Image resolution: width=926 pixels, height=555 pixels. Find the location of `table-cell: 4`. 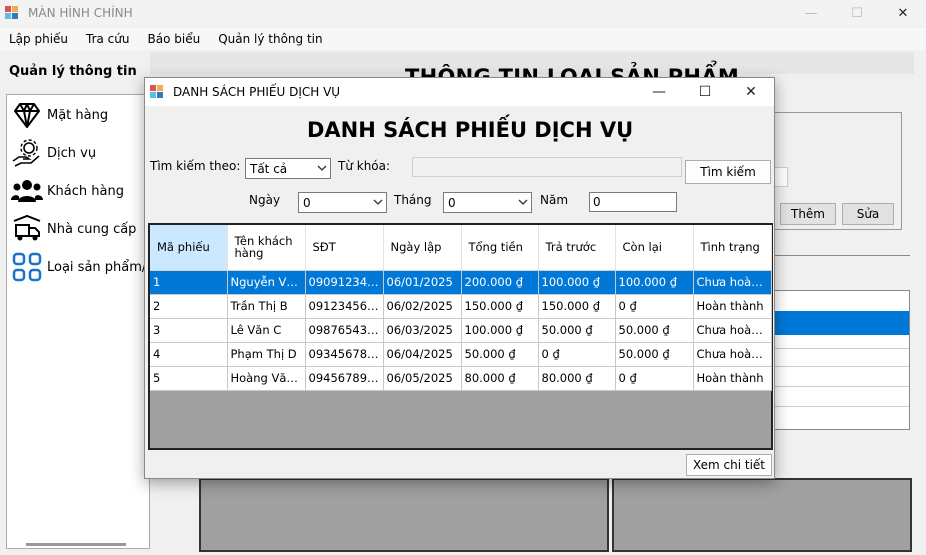

table-cell: 4 is located at coordinates (189, 354).